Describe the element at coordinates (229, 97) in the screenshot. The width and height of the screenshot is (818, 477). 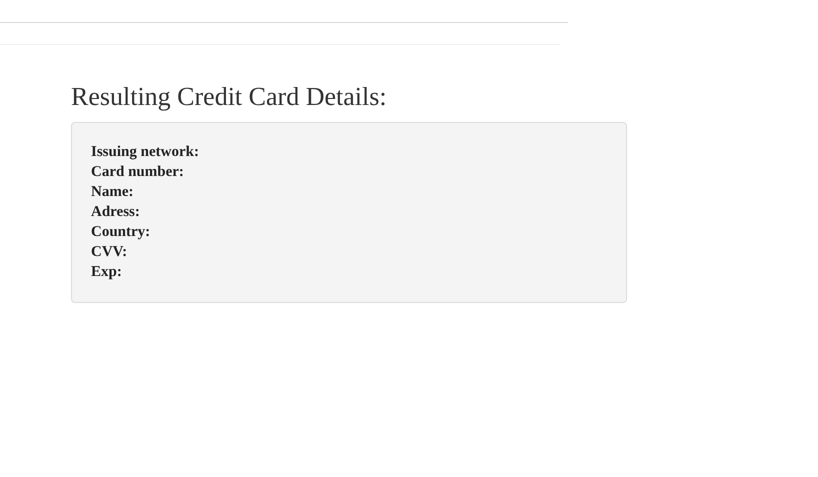
I see `section-heading: Resulting Credit Card Details:` at that location.